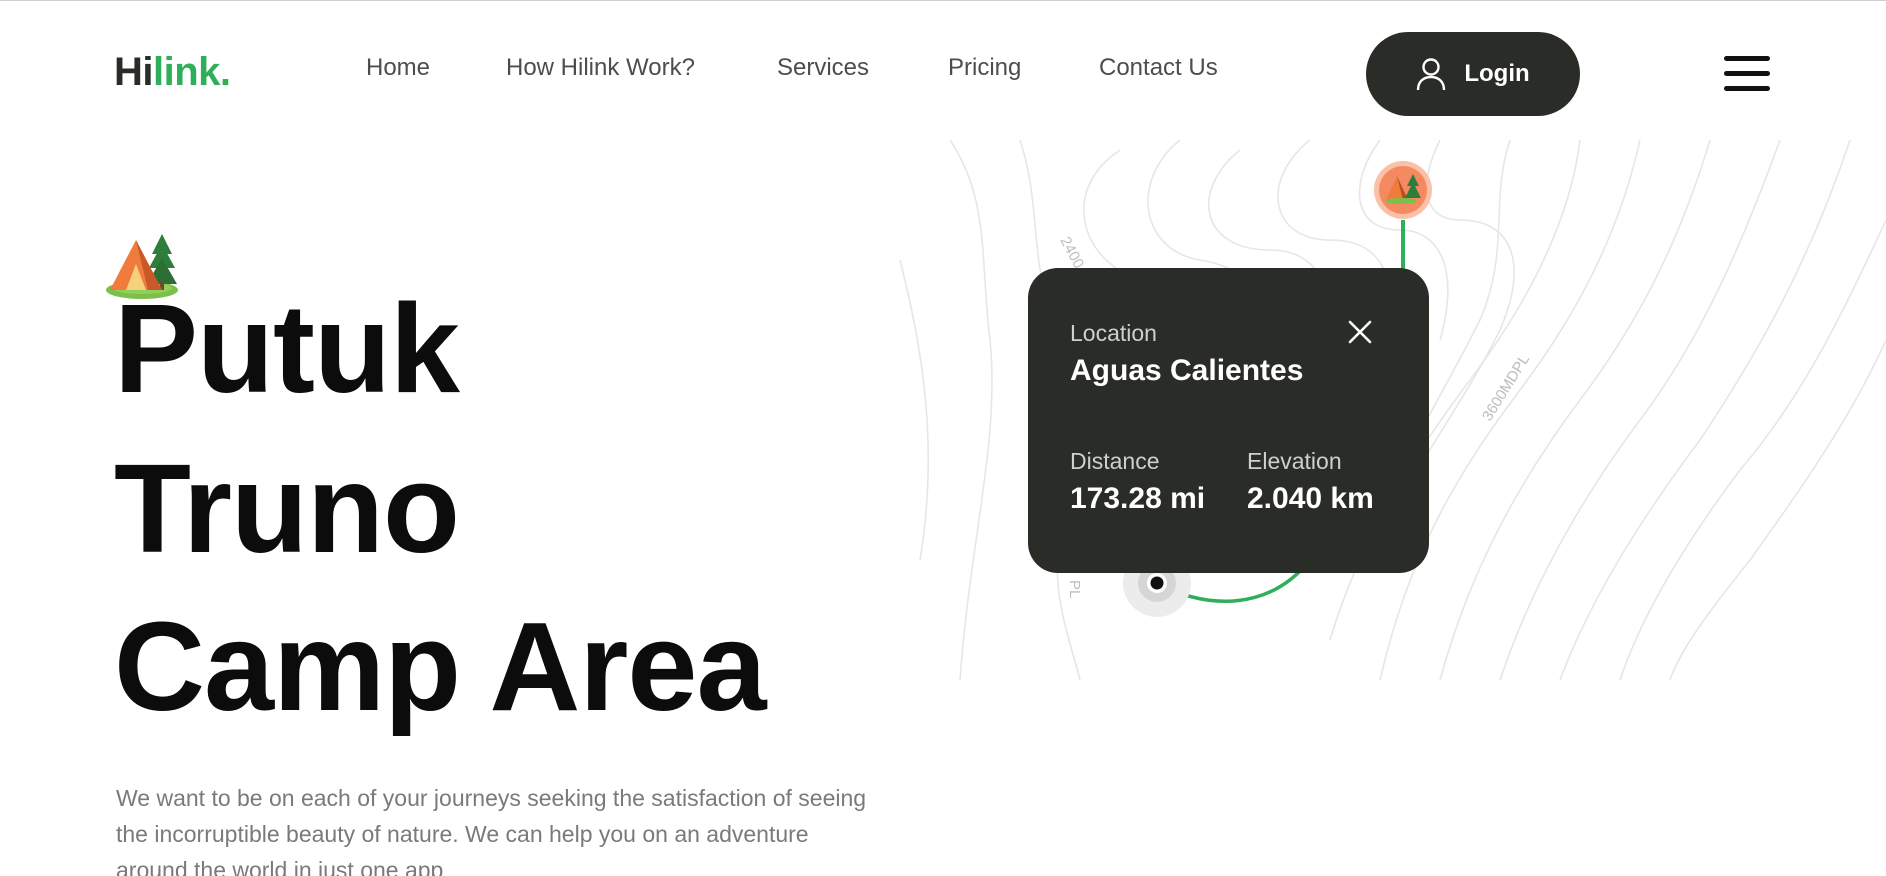 Image resolution: width=1886 pixels, height=876 pixels. I want to click on elevation-label: Elevation, so click(1294, 461).